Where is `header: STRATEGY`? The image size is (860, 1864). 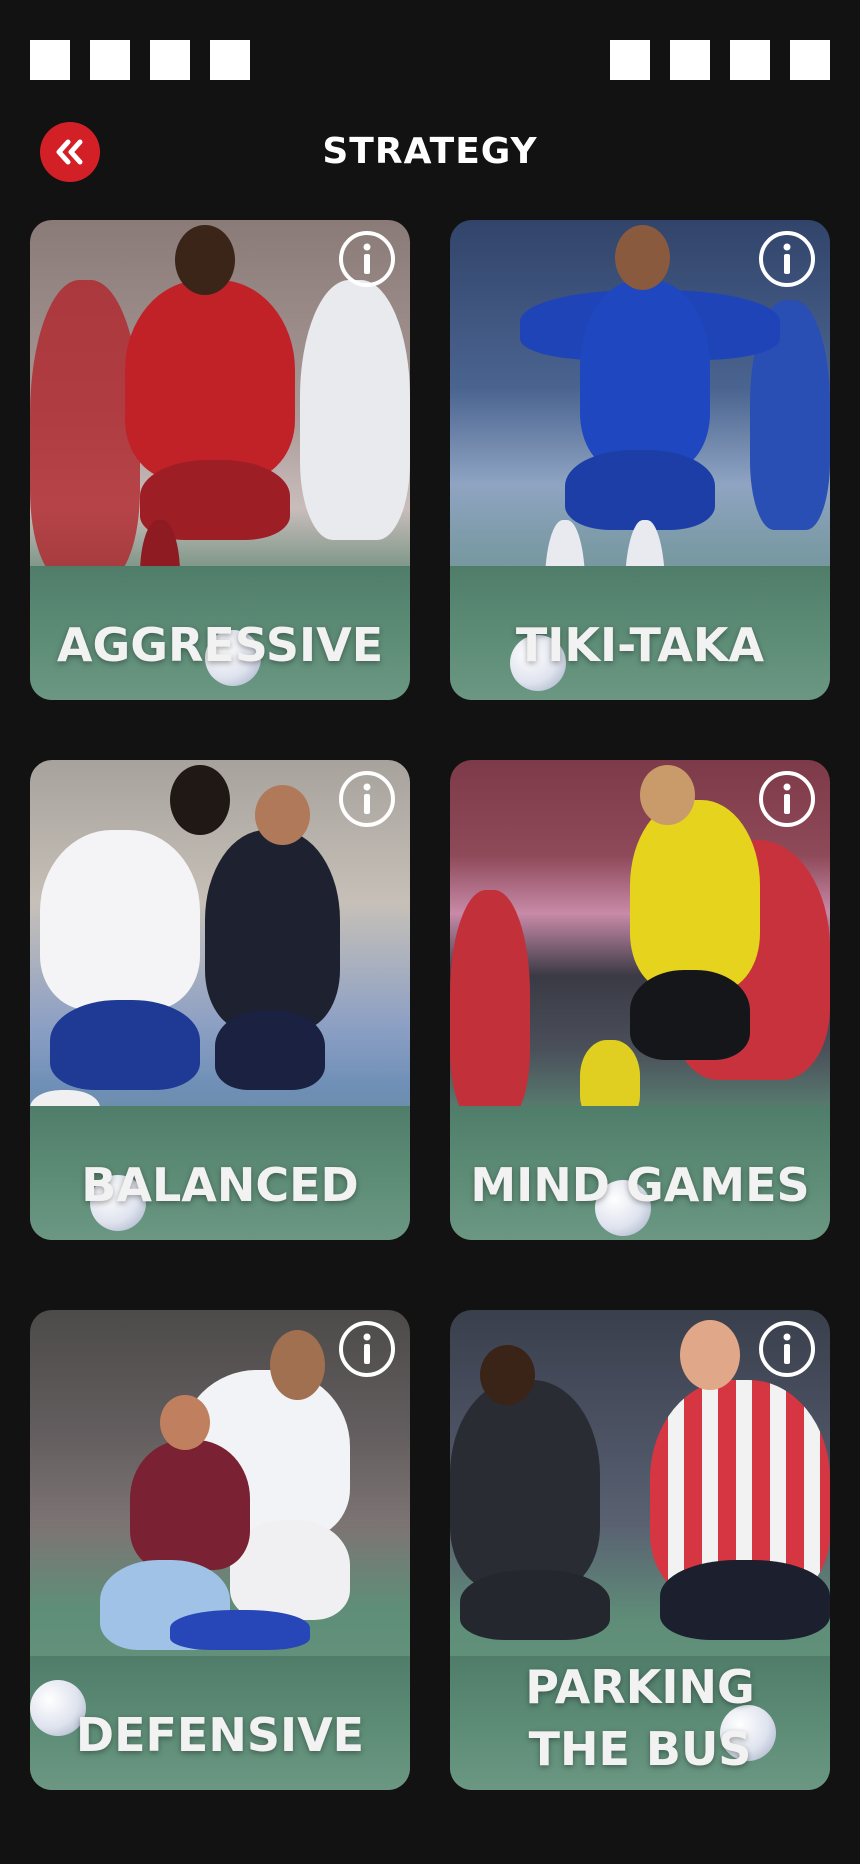
header: STRATEGY is located at coordinates (430, 150).